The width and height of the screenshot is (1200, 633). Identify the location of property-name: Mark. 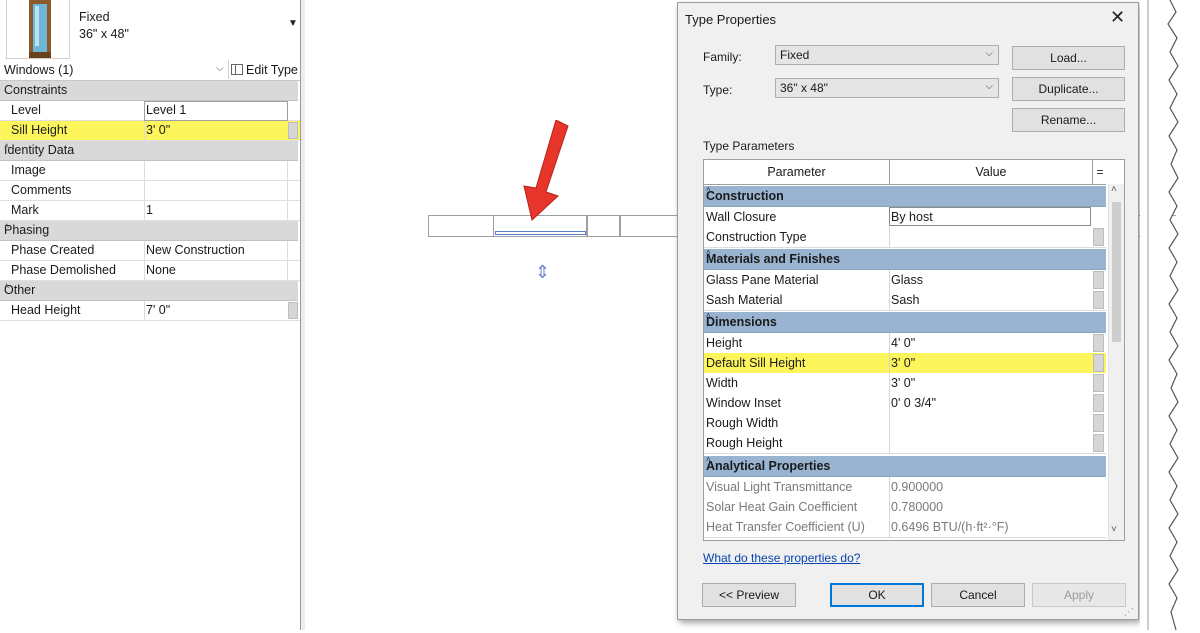
(25, 210).